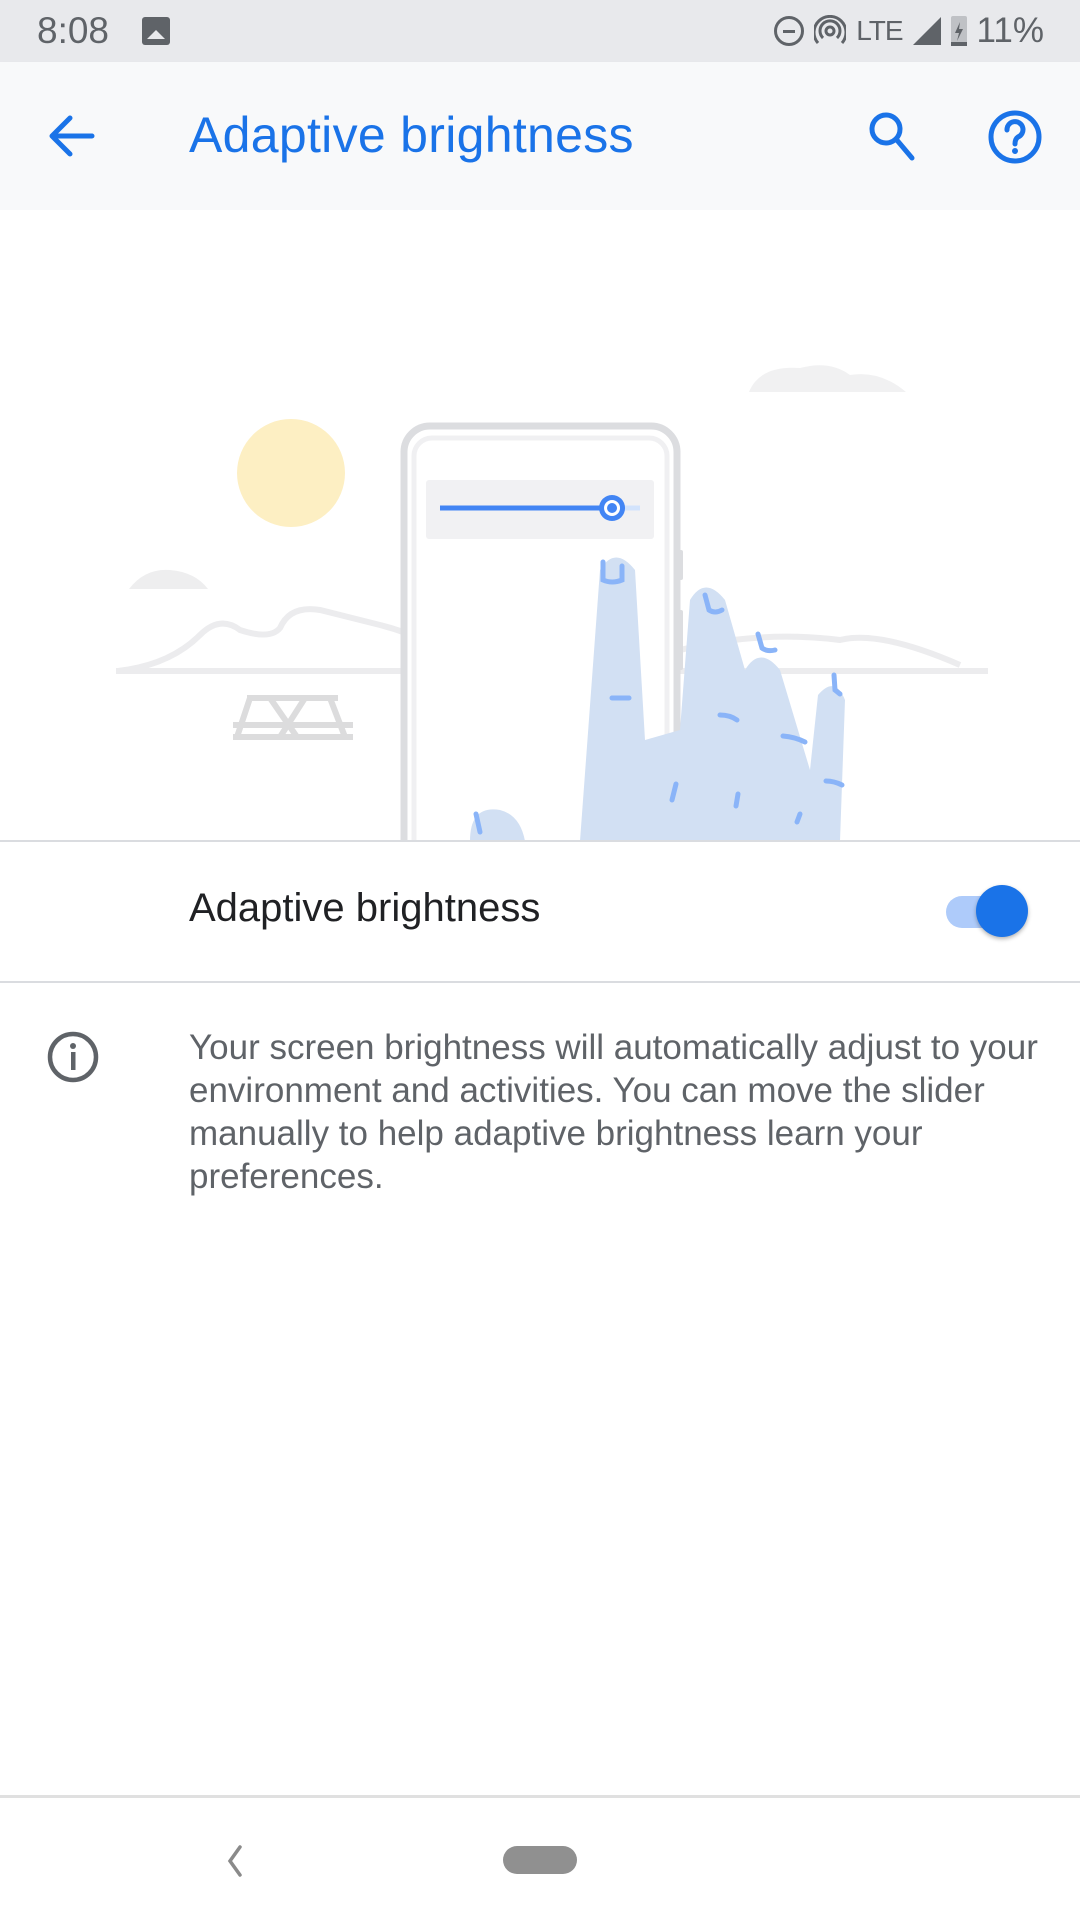 Image resolution: width=1080 pixels, height=1923 pixels. What do you see at coordinates (879, 30) in the screenshot?
I see `network-type: LTE` at bounding box center [879, 30].